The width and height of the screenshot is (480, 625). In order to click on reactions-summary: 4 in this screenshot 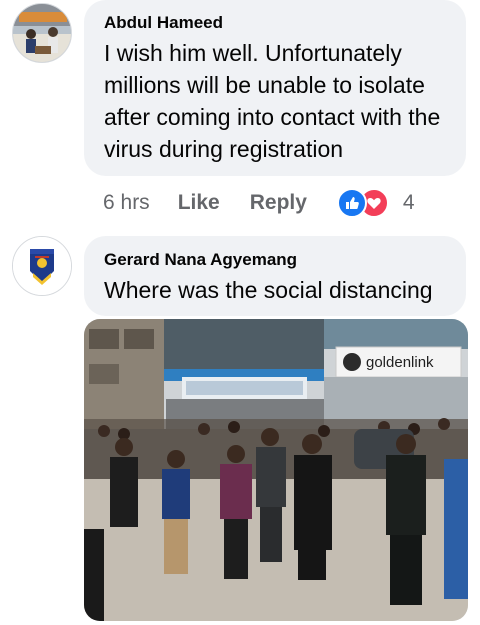, I will do `click(375, 203)`.